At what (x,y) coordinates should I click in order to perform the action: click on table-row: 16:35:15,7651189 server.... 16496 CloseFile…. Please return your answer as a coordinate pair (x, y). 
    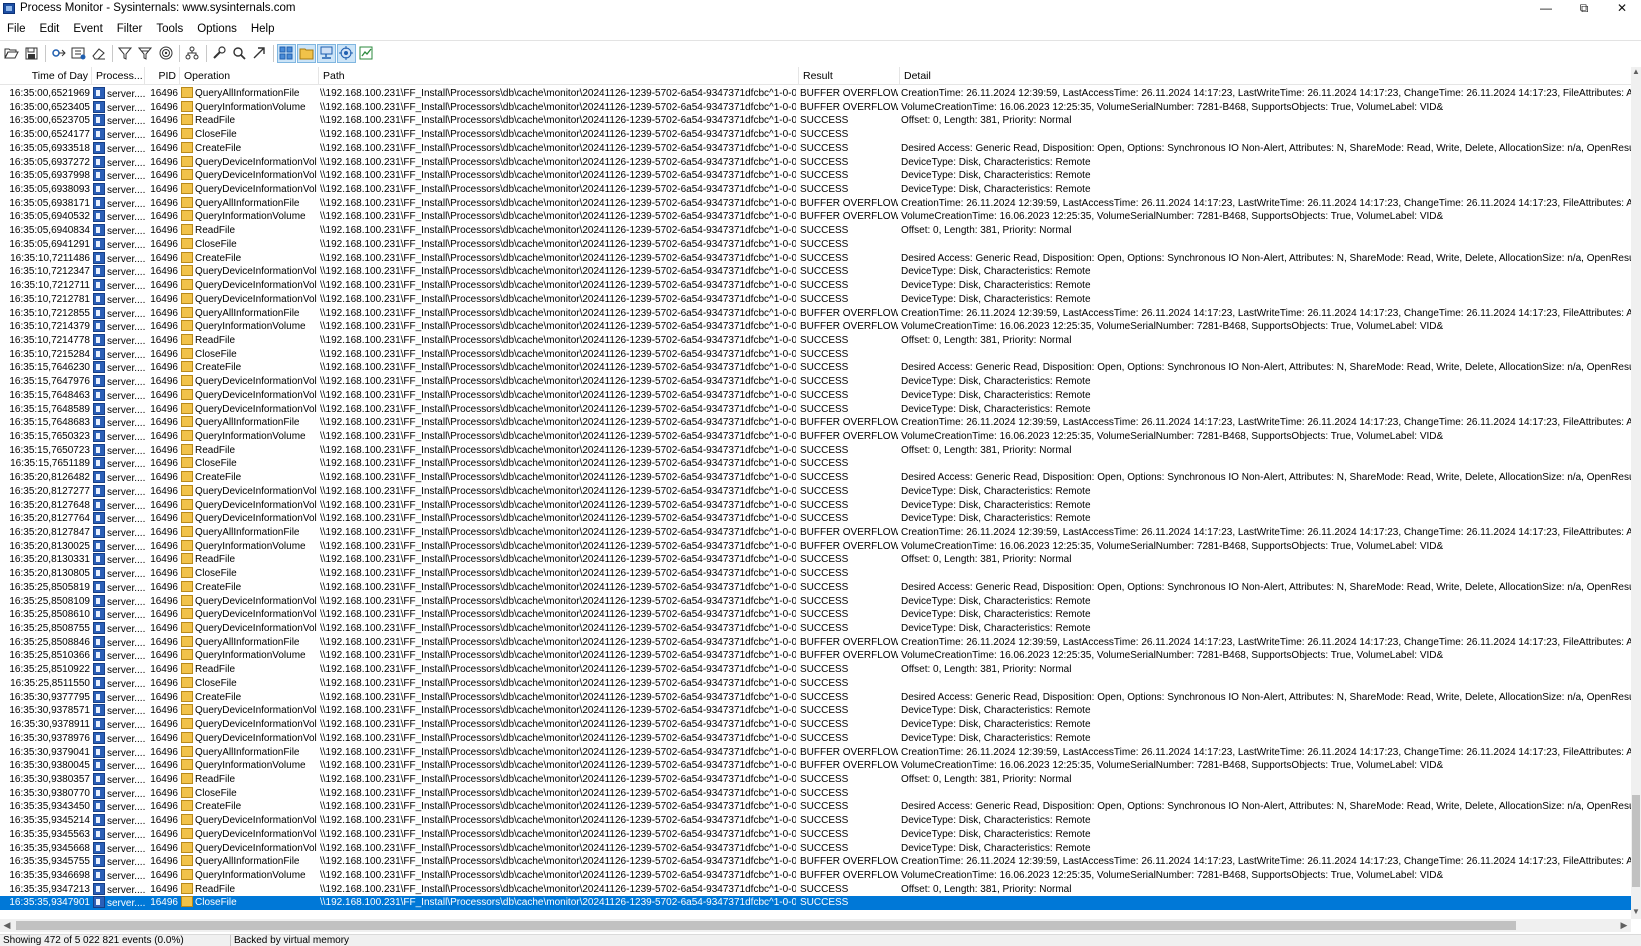
    Looking at the image, I should click on (815, 464).